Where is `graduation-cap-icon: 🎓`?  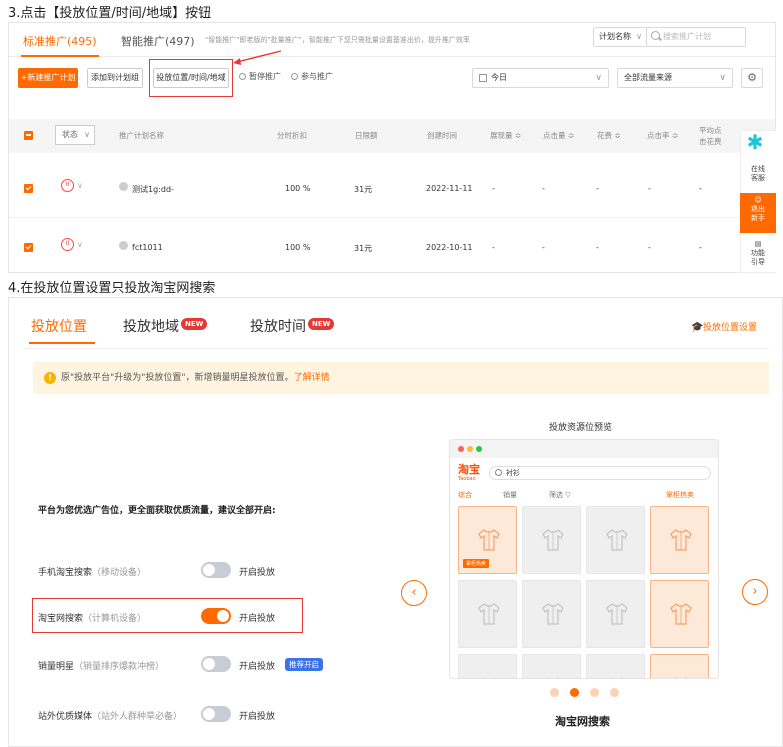 graduation-cap-icon: 🎓 is located at coordinates (697, 327).